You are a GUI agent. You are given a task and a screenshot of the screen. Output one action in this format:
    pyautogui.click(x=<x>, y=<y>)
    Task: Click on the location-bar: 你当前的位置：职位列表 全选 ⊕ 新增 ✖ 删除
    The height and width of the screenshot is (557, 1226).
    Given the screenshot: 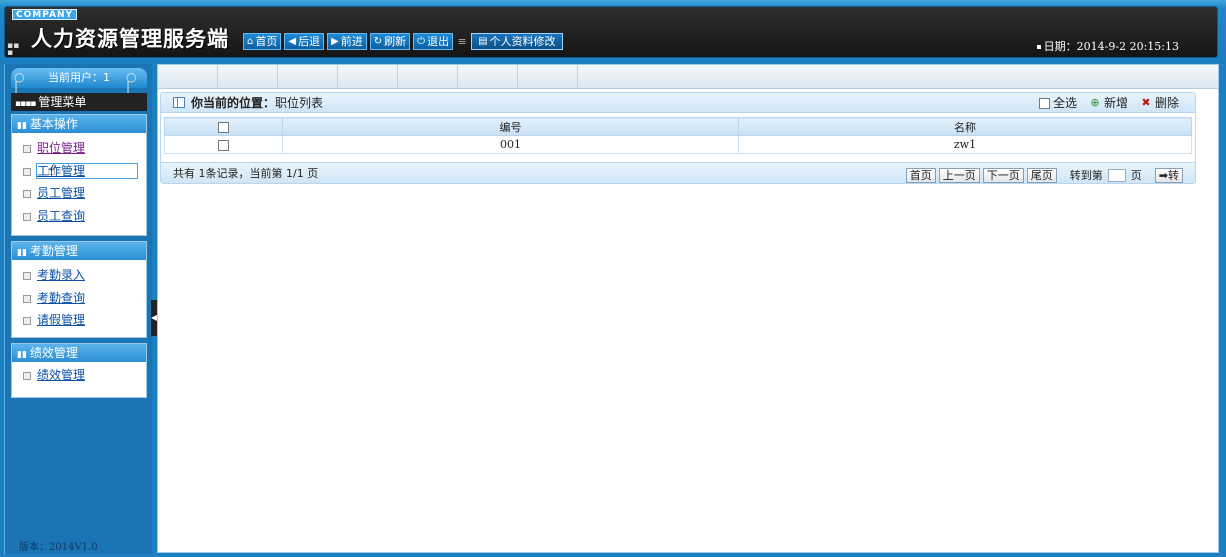 What is the action you would take?
    pyautogui.click(x=678, y=103)
    